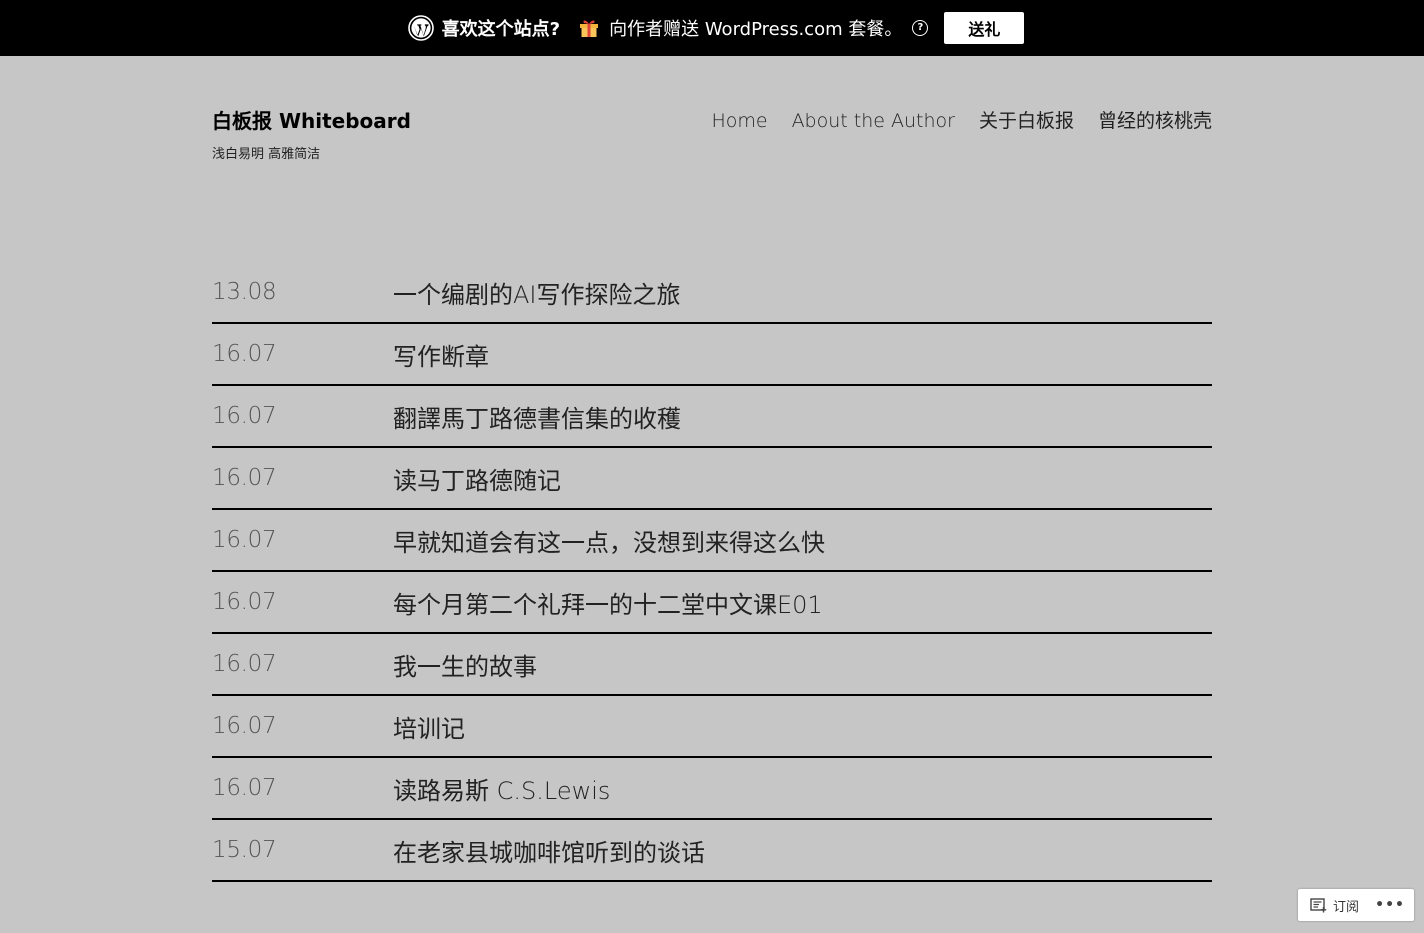 Image resolution: width=1424 pixels, height=933 pixels. What do you see at coordinates (1328, 905) in the screenshot?
I see `subscribe-button: 订阅` at bounding box center [1328, 905].